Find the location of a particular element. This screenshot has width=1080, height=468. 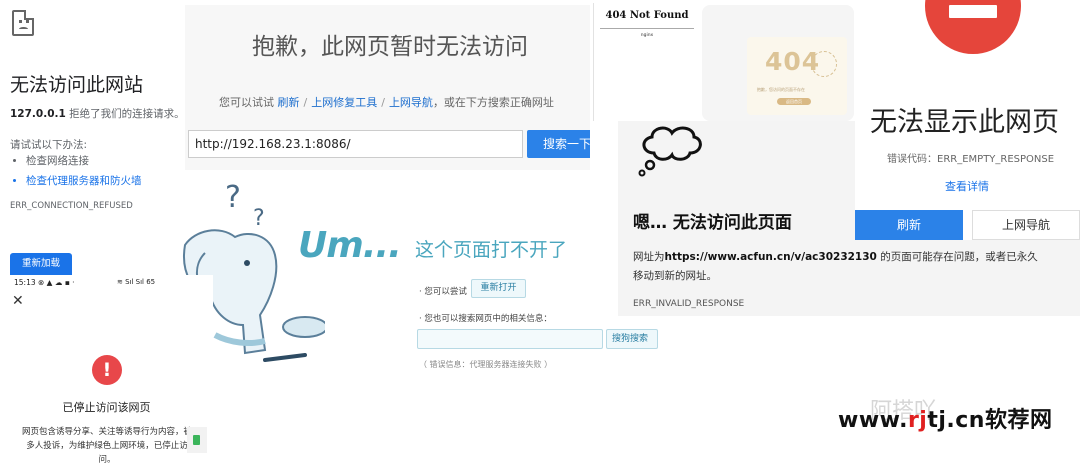

not-found-plain-panel: 404 Not Found nginx is located at coordinates (646, 62).